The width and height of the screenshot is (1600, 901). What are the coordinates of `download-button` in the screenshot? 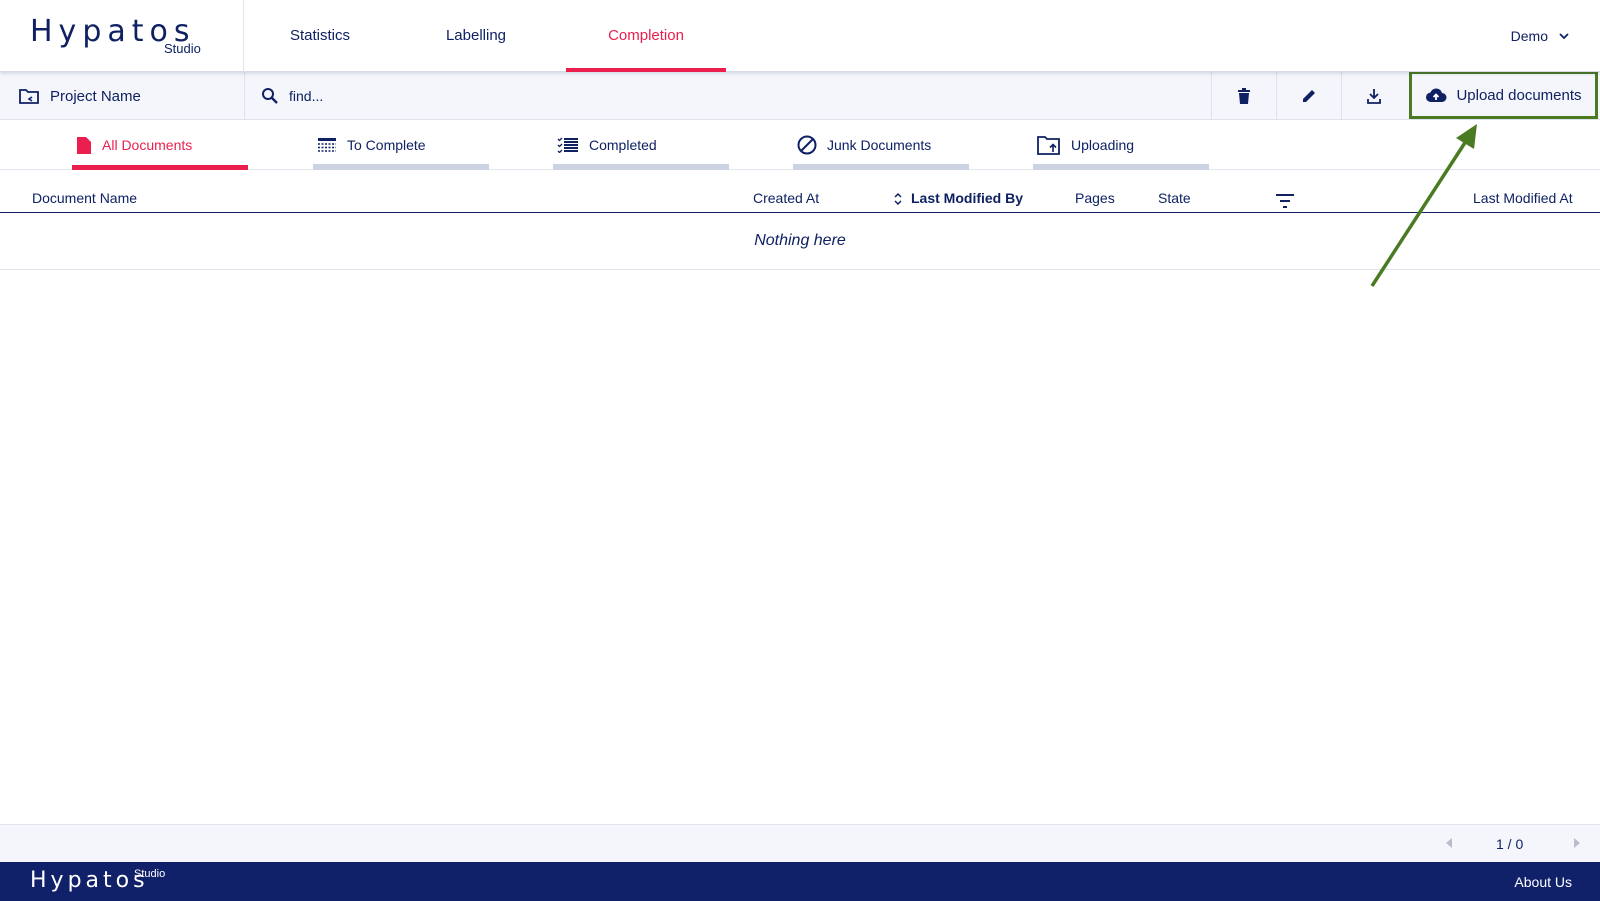 It's located at (1373, 96).